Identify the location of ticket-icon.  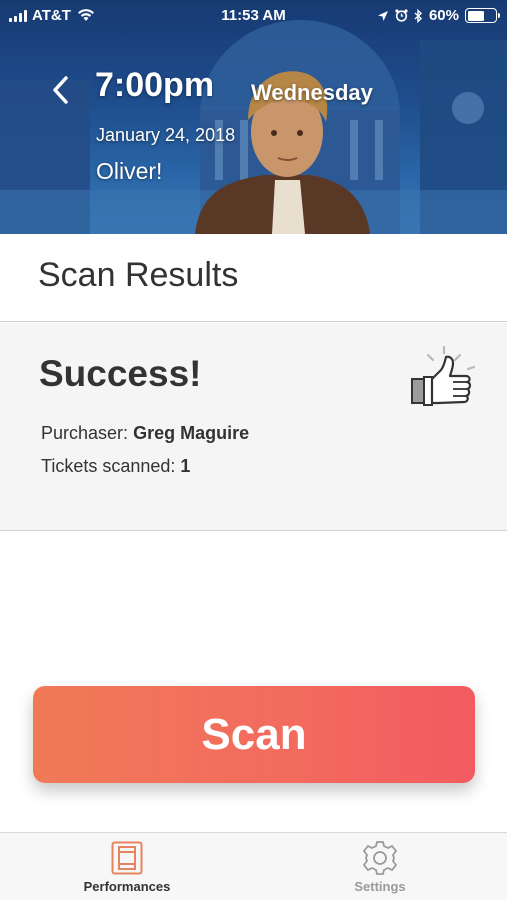
(127, 858).